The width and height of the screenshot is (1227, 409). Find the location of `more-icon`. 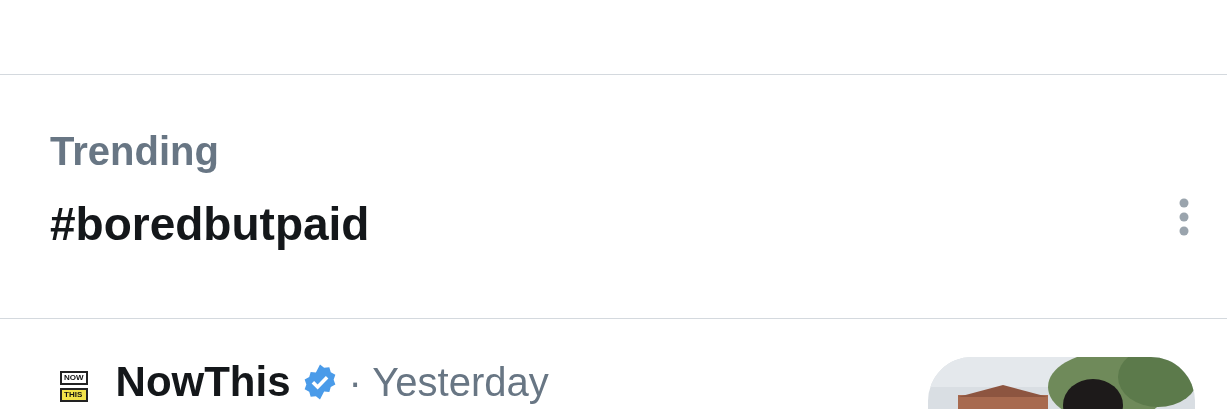

more-icon is located at coordinates (1184, 217).